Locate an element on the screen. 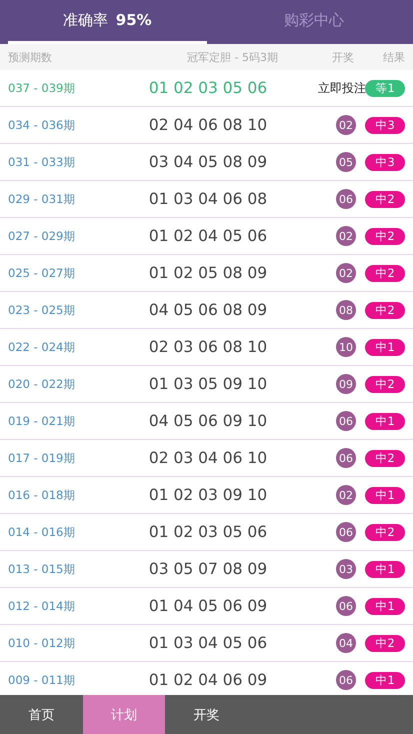  draw-ball: 10 is located at coordinates (346, 347).